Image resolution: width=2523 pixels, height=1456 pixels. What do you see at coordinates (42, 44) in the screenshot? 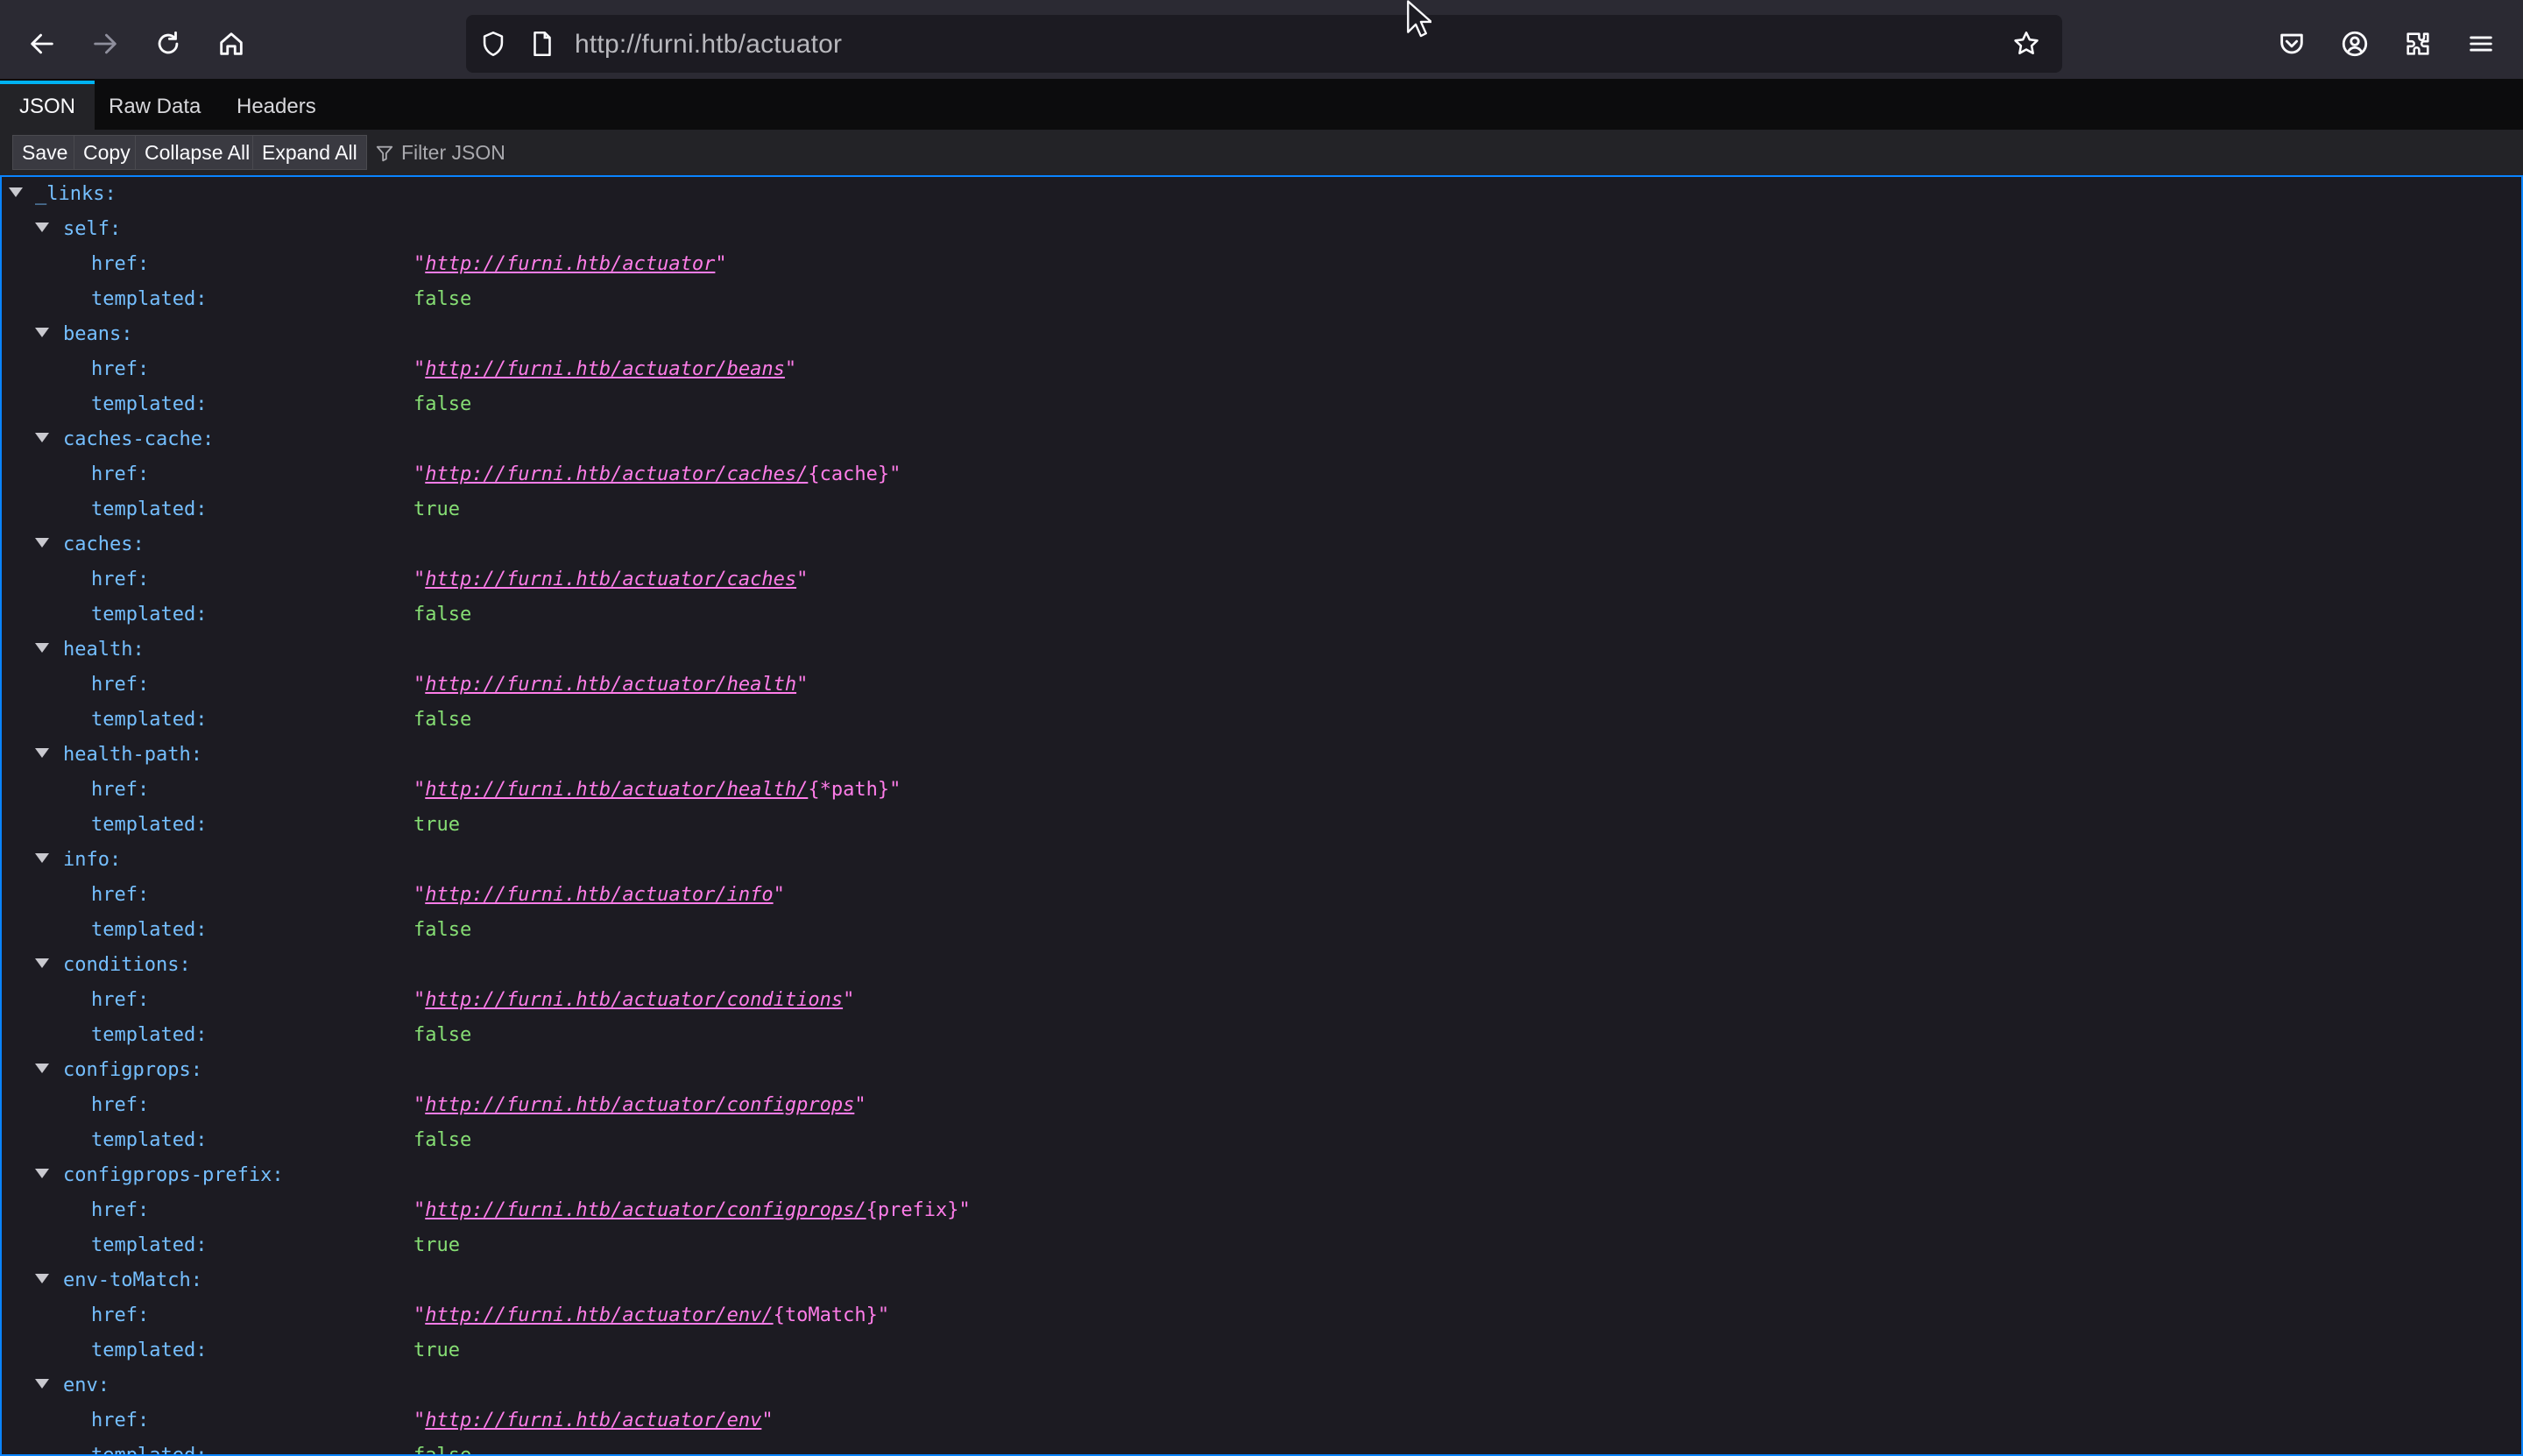
I see `back-button` at bounding box center [42, 44].